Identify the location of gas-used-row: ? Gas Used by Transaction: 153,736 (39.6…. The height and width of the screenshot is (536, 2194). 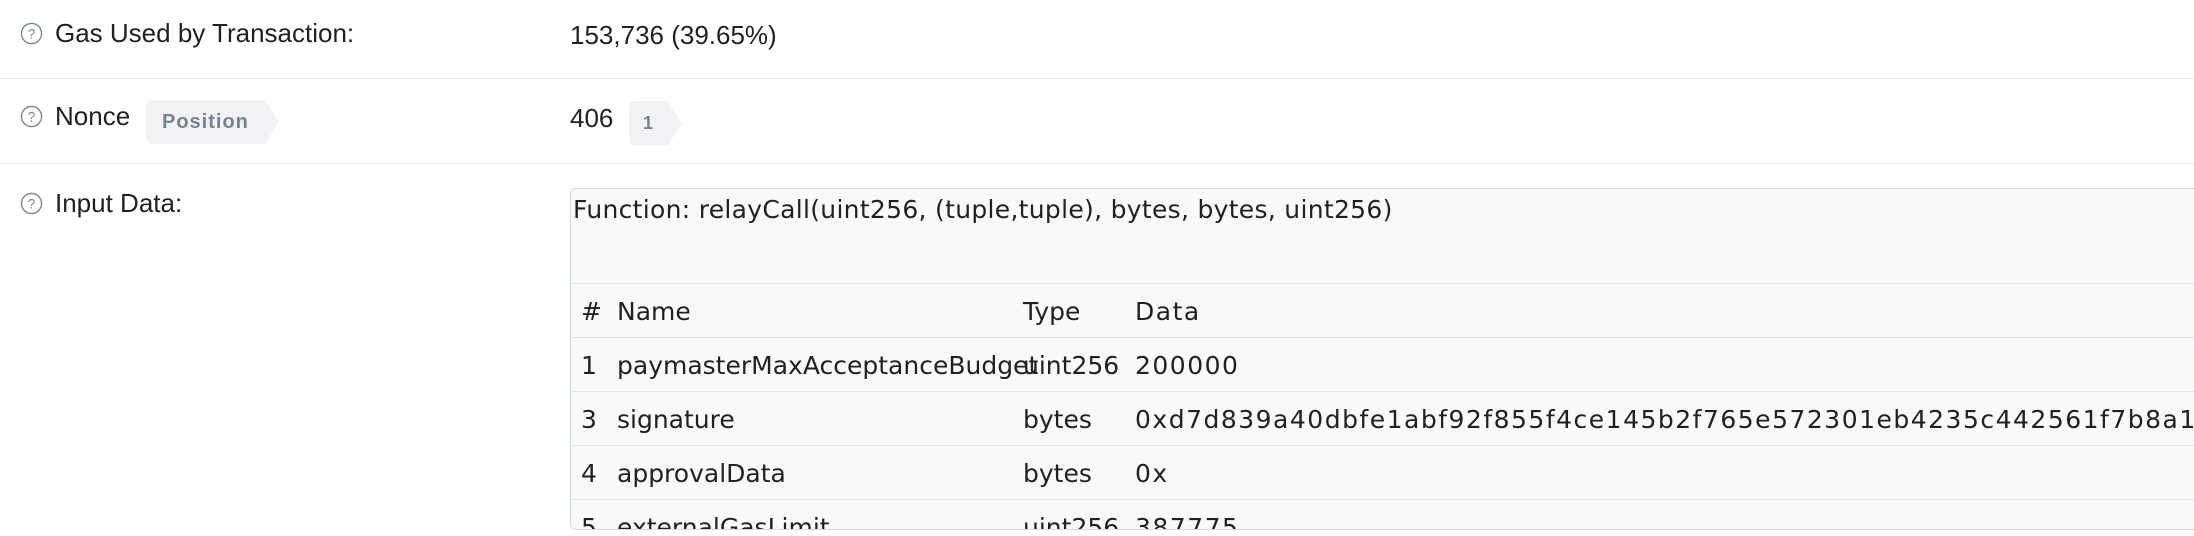
(1097, 39).